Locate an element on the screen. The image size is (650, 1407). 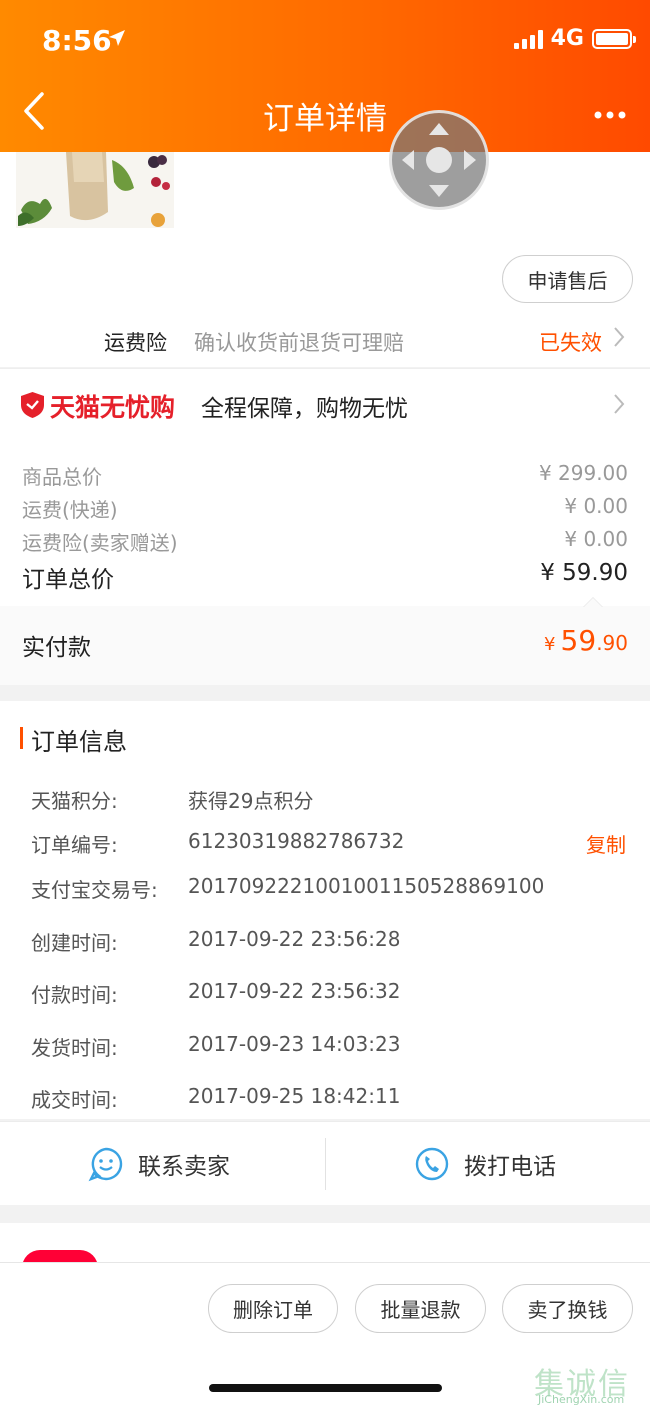
network-type: 4G is located at coordinates (567, 38).